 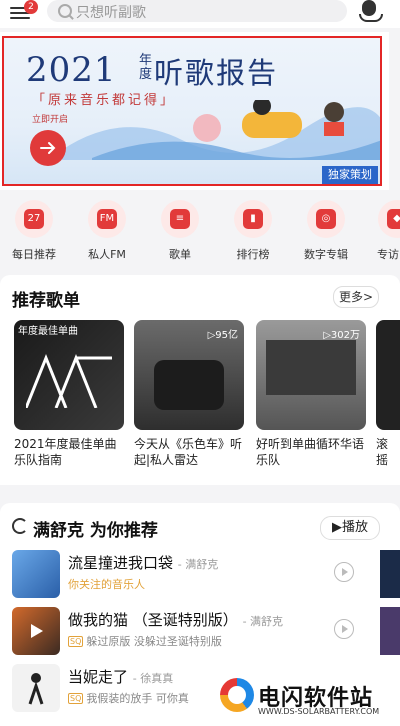 I want to click on shortcut-label: 数字专辑, so click(x=326, y=254).